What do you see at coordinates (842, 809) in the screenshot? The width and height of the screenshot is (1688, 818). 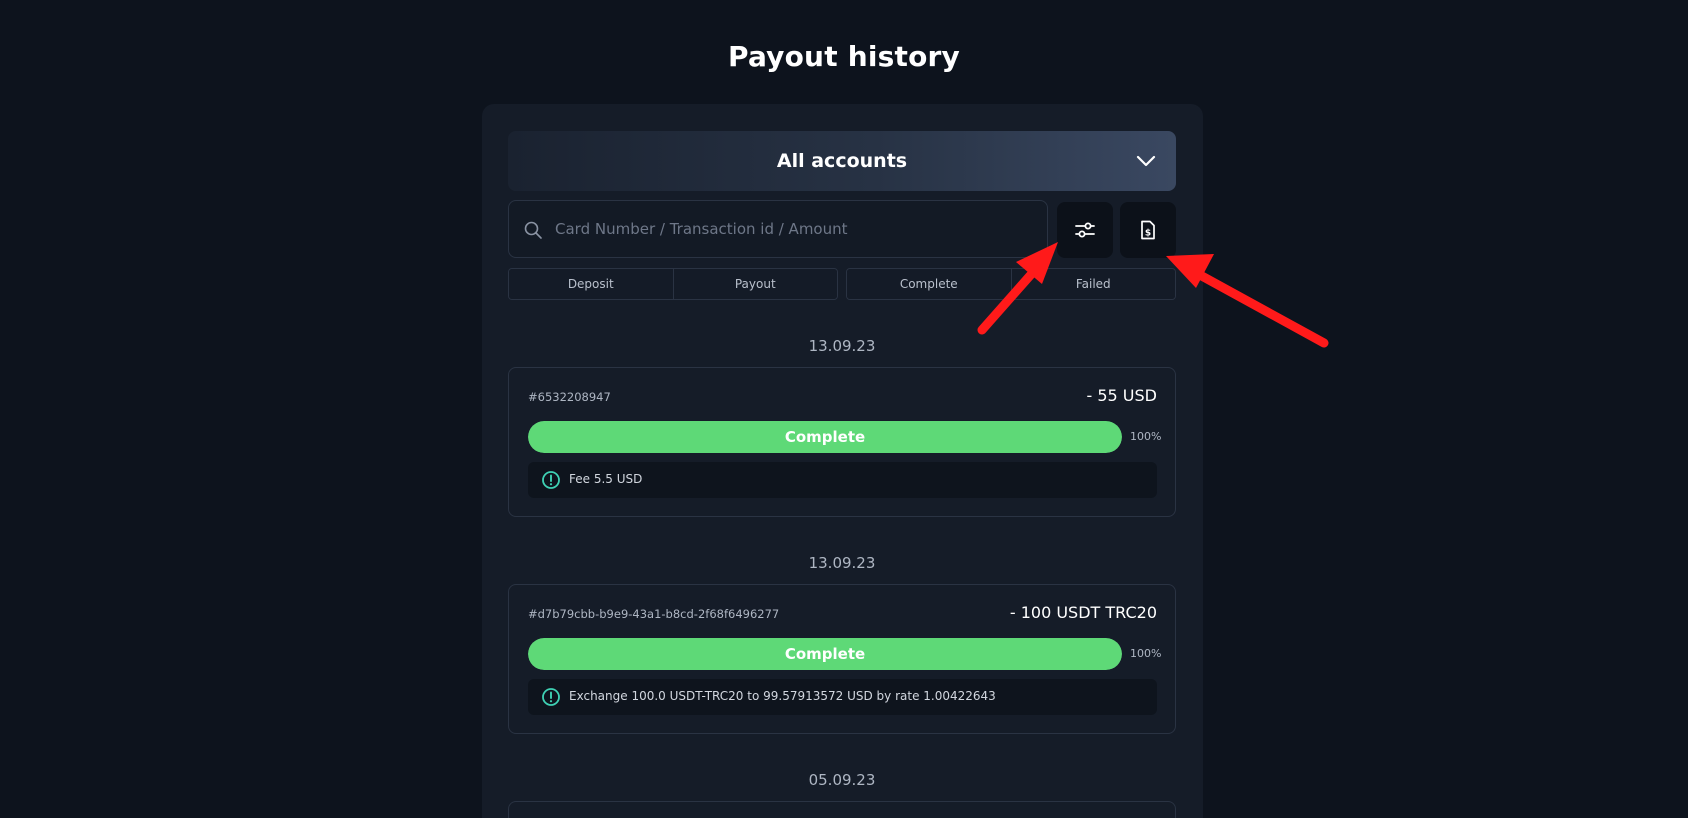 I see `transaction-card` at bounding box center [842, 809].